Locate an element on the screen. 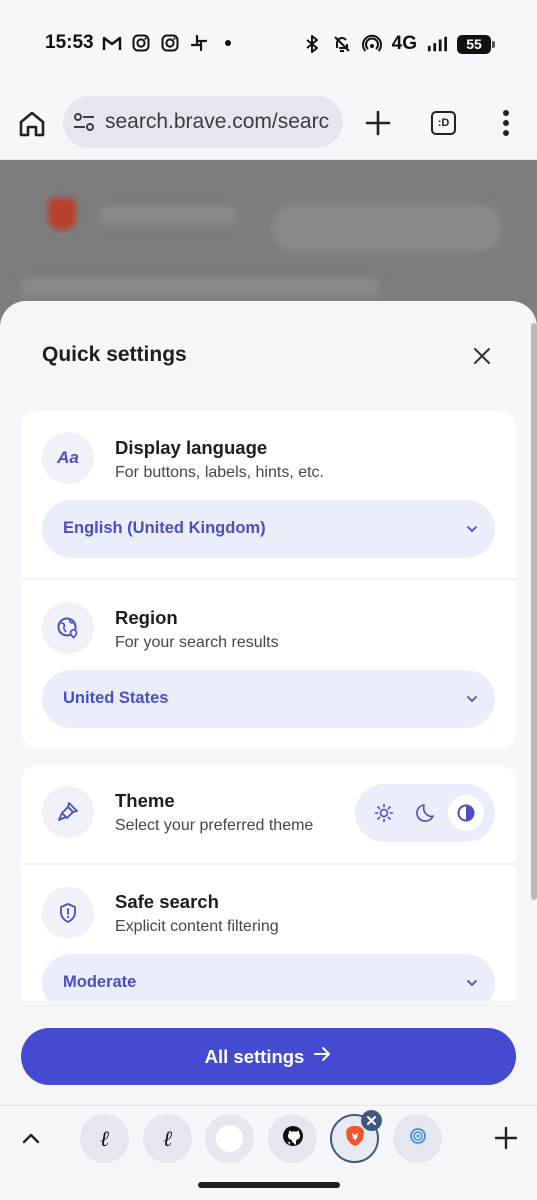  signal-icon is located at coordinates (437, 44).